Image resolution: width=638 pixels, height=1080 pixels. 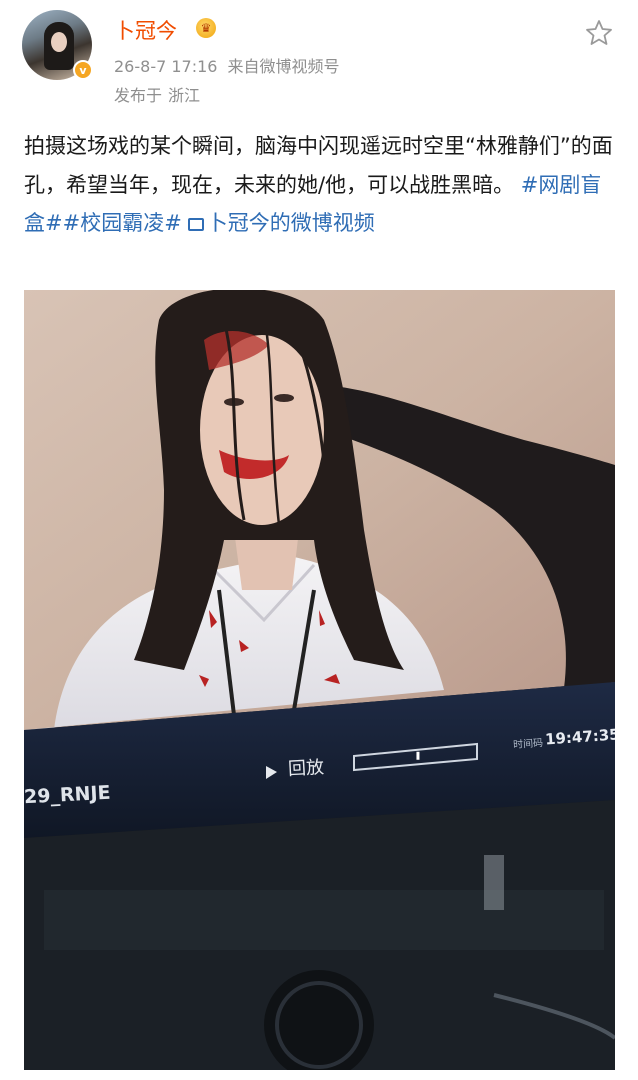 I want to click on hashtag-link: #校园霸凌#, so click(x=122, y=223).